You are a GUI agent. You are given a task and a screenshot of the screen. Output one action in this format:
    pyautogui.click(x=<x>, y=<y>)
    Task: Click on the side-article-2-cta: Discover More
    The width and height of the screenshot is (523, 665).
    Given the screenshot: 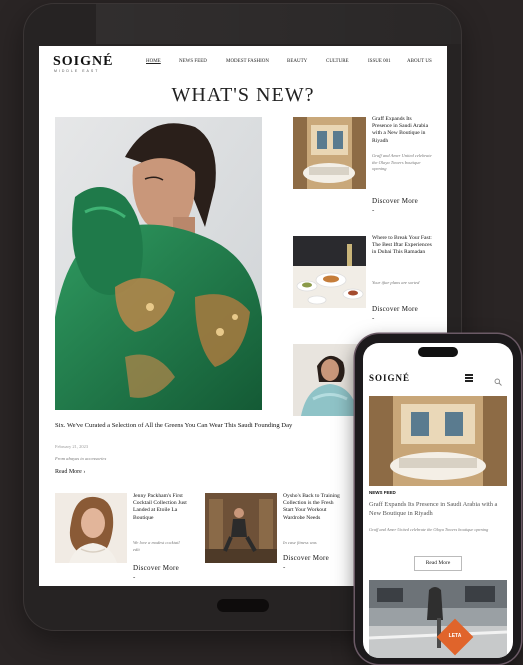 What is the action you would take?
    pyautogui.click(x=395, y=309)
    